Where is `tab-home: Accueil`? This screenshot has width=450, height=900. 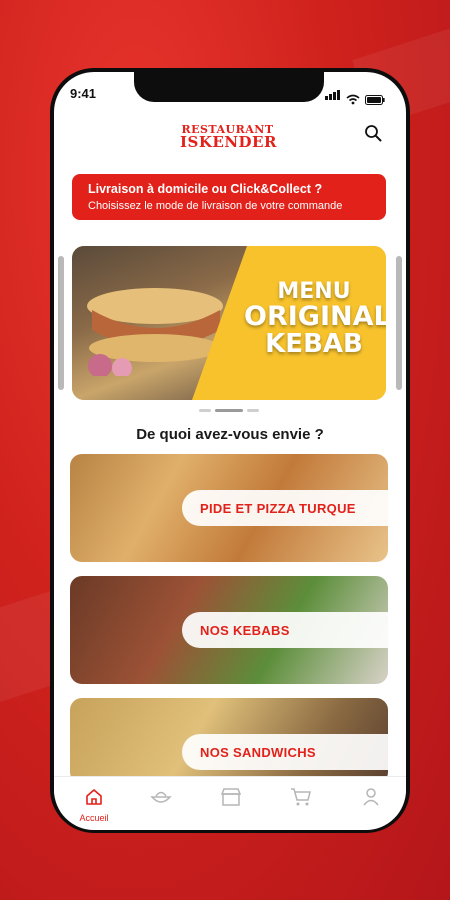
tab-home: Accueil is located at coordinates (94, 805).